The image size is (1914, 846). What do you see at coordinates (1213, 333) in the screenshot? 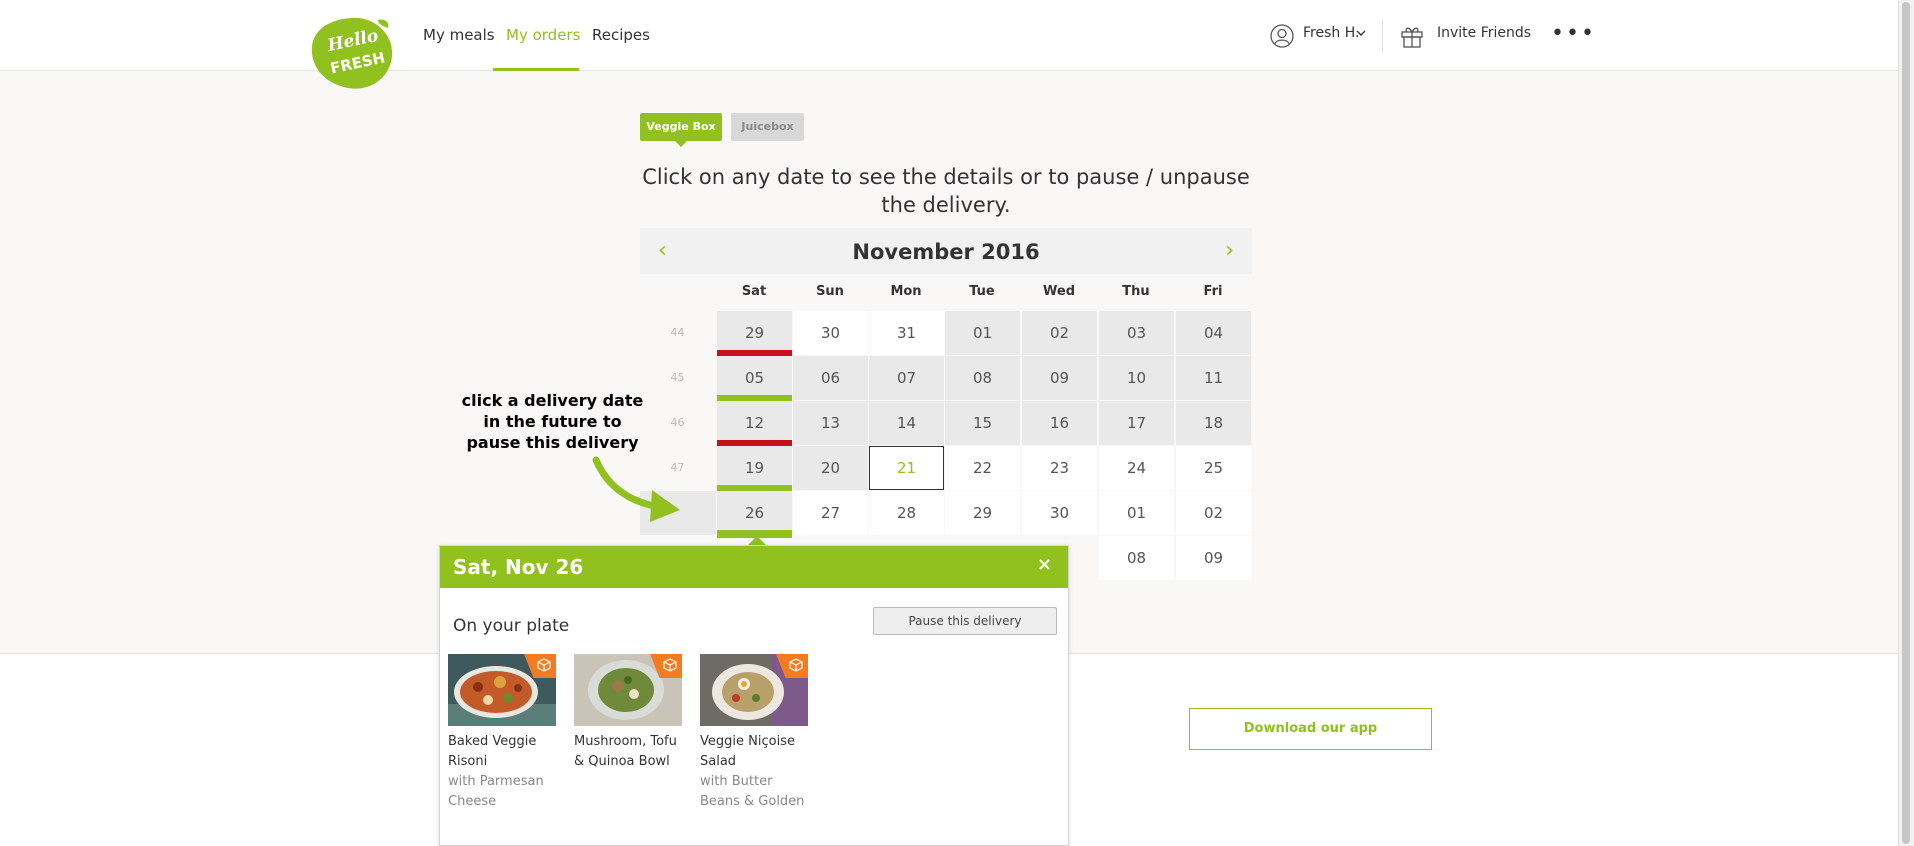
I see `calendar-day: 04` at bounding box center [1213, 333].